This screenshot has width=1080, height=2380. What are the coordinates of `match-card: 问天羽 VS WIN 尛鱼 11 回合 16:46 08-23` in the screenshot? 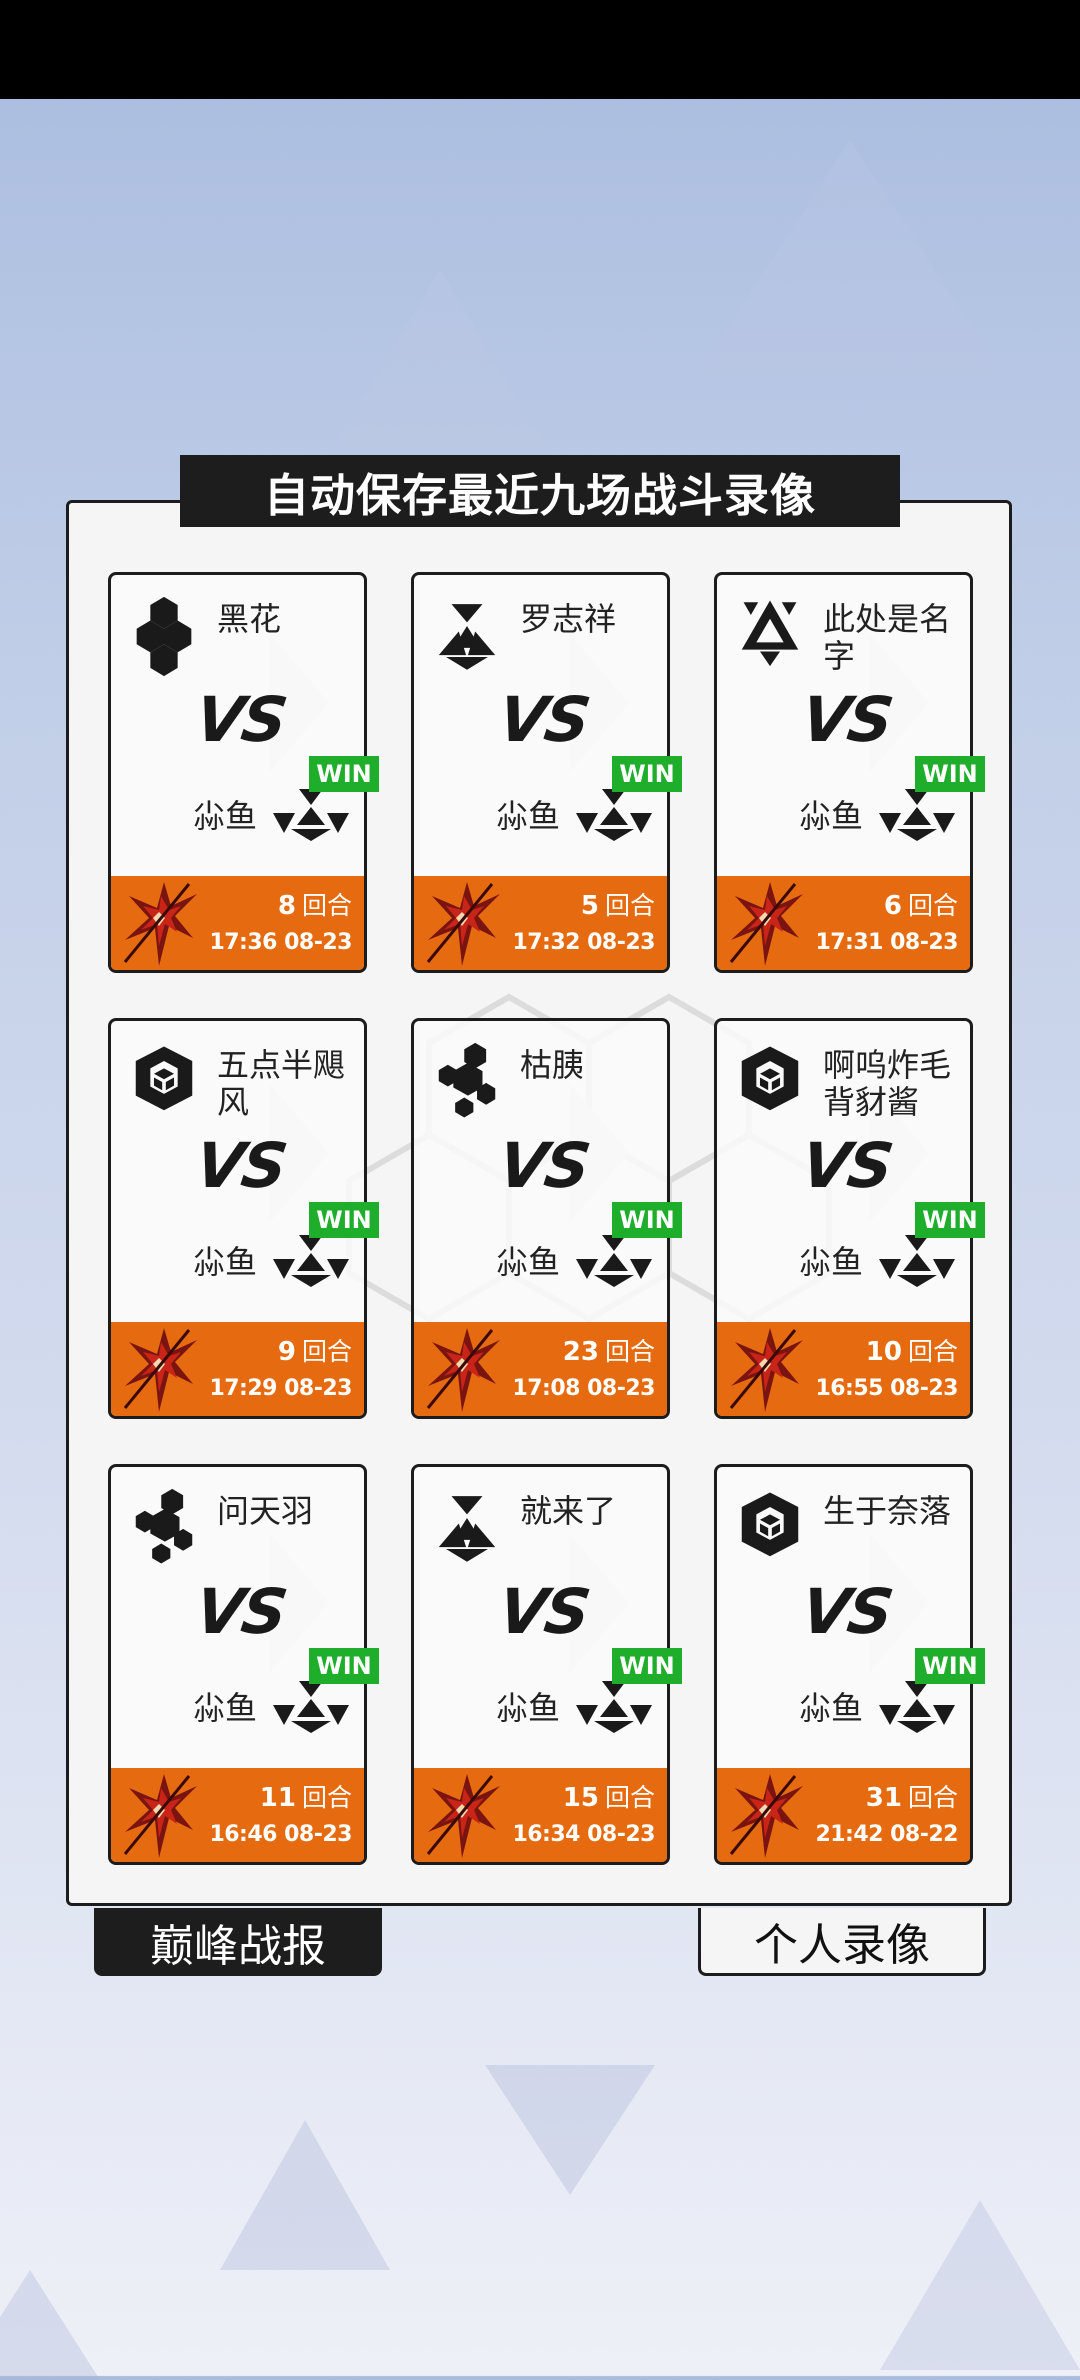 It's located at (243, 1664).